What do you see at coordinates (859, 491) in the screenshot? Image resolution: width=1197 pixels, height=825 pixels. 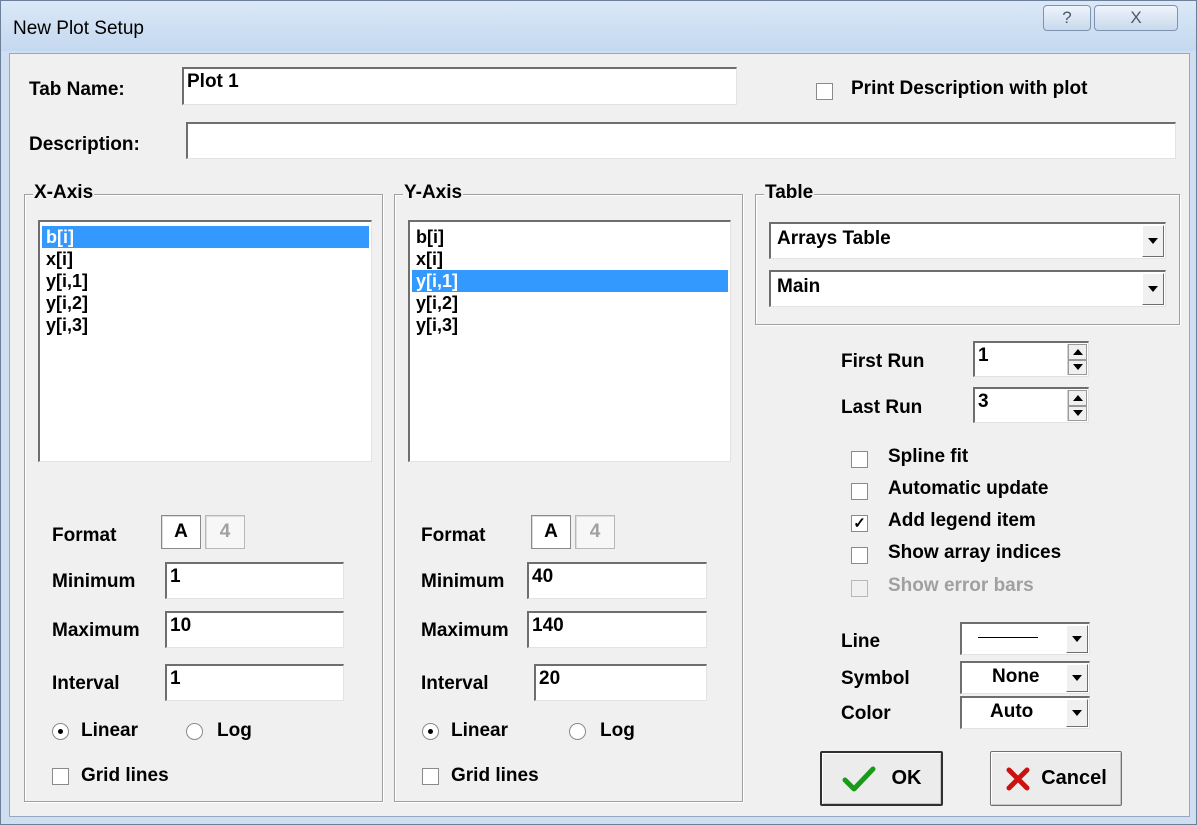 I see `automatic-update-checkbox` at bounding box center [859, 491].